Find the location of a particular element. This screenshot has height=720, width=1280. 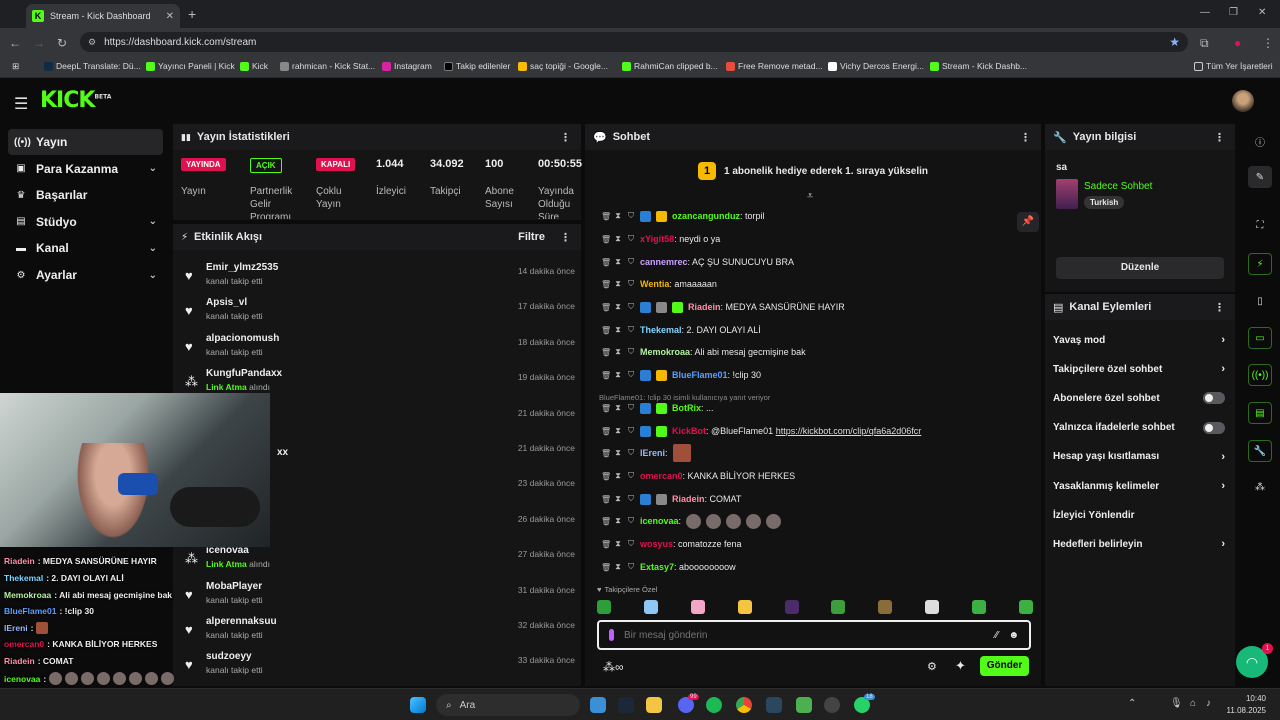

channel-action: Yalnızca ifadelerle sohbet is located at coordinates (1141, 428).